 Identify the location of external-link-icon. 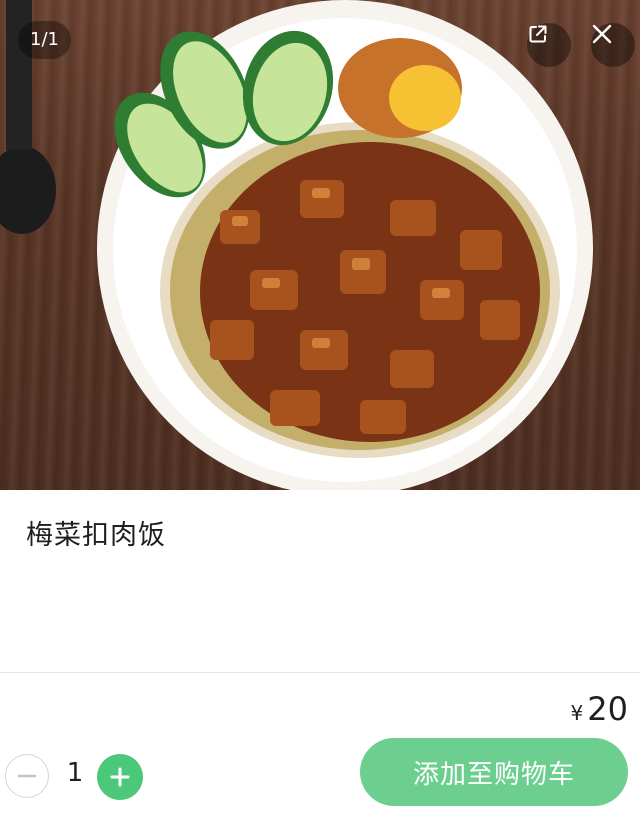
(538, 34).